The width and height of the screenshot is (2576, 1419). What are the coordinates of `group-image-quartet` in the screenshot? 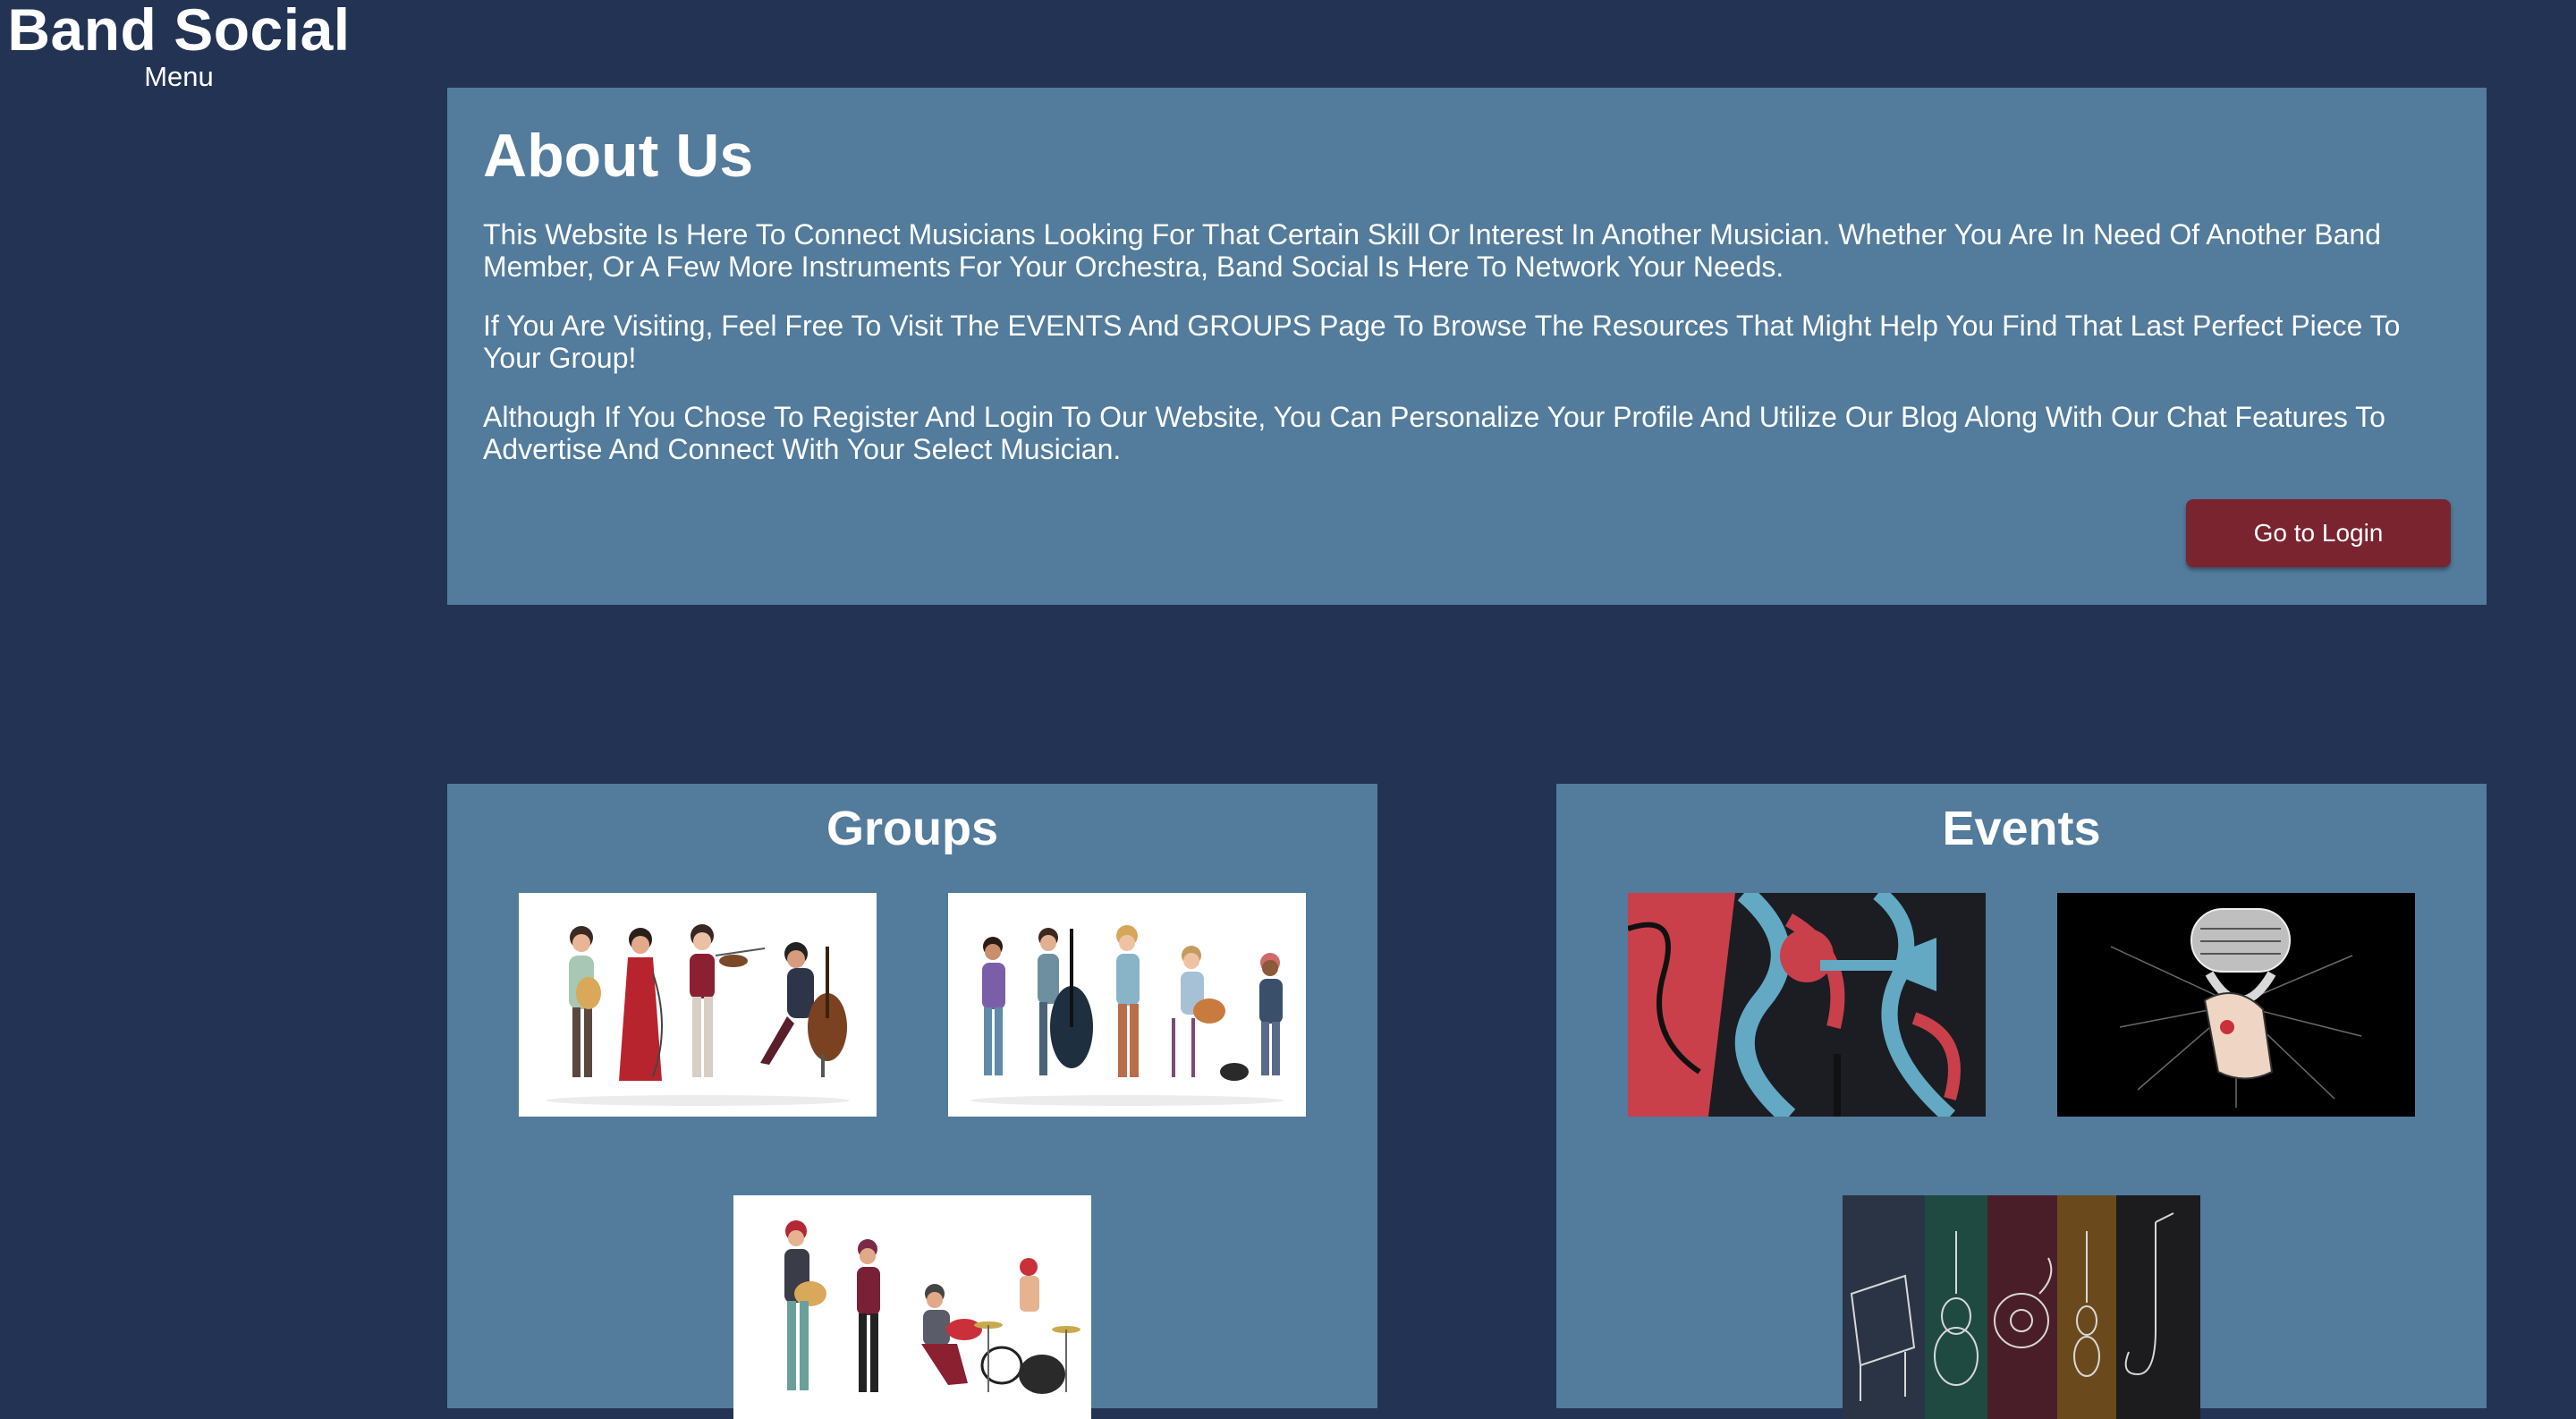 It's located at (698, 1005).